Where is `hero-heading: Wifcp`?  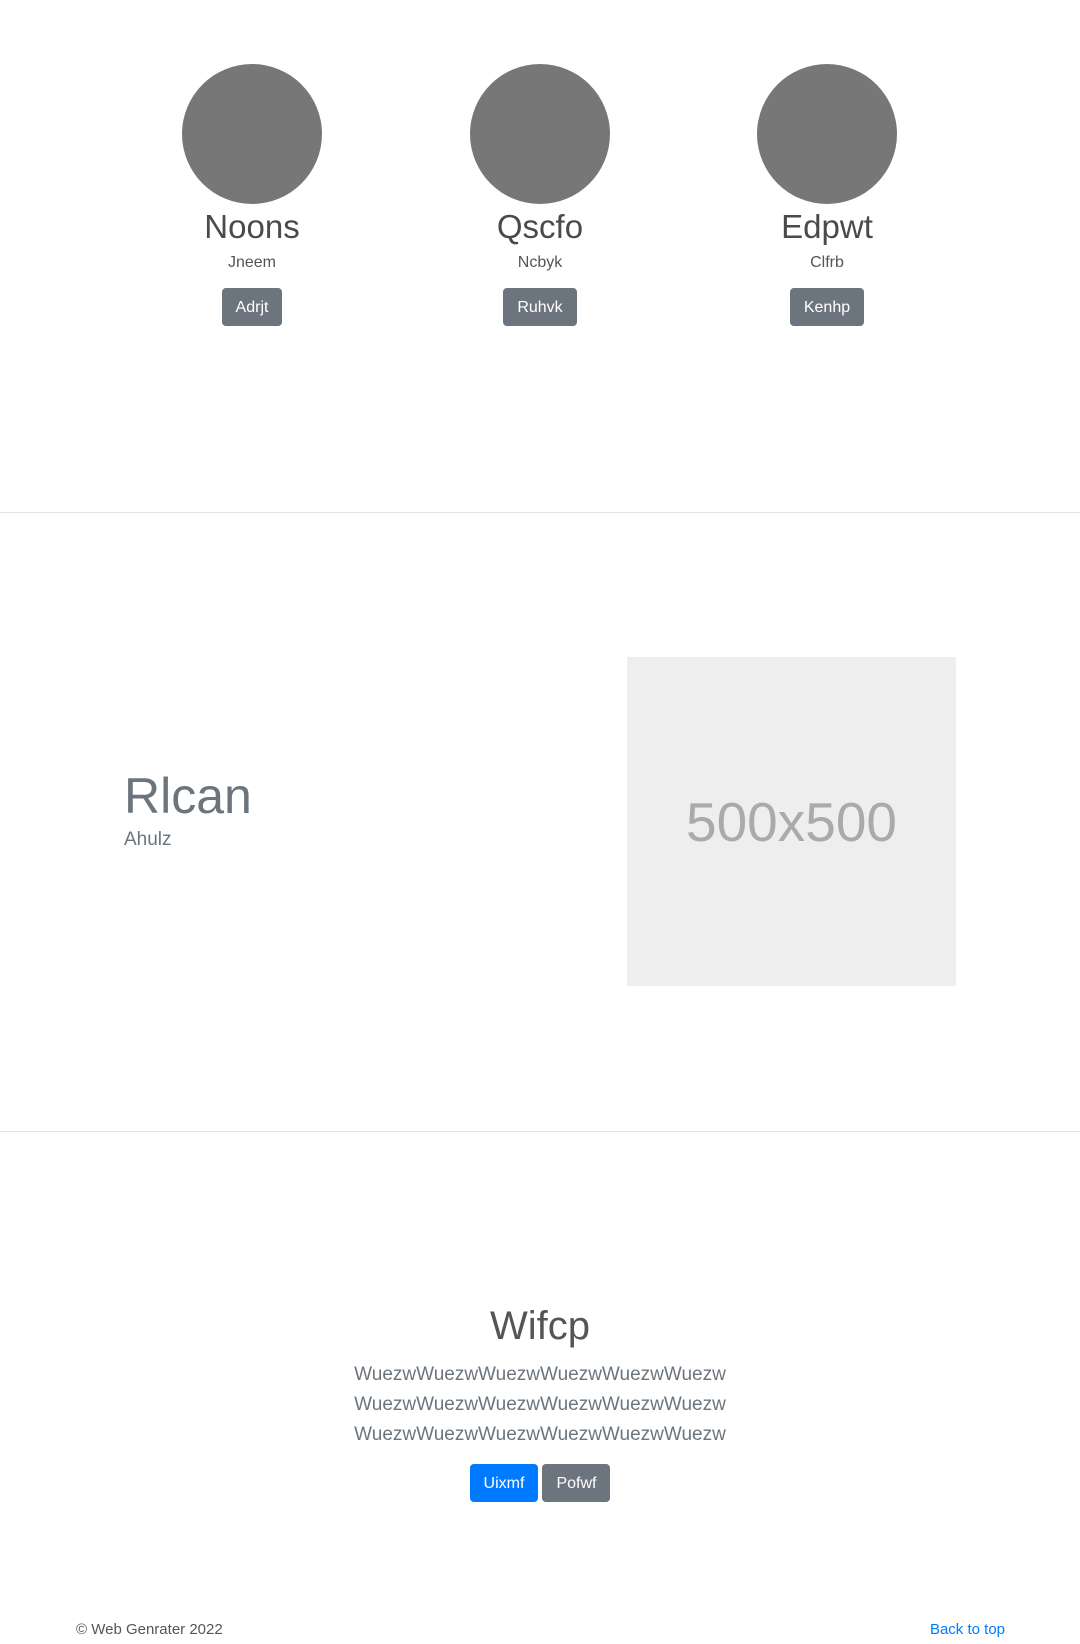
hero-heading: Wifcp is located at coordinates (540, 1326).